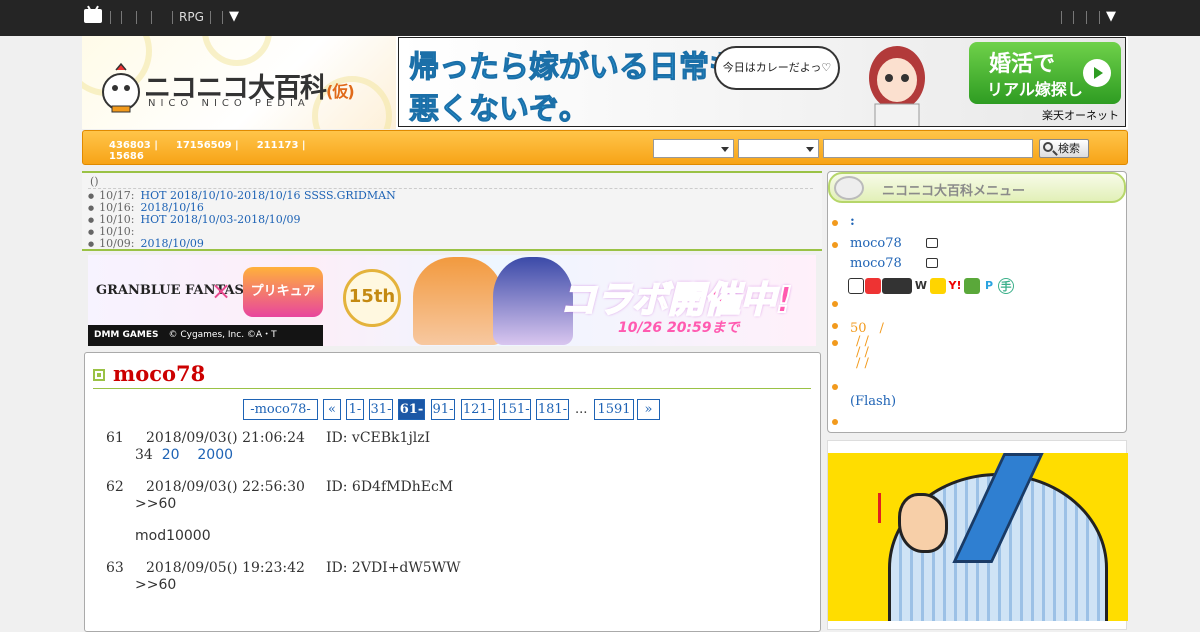  Describe the element at coordinates (393, 568) in the screenshot. I see `post-id: ID: 2VDI+dW5WW` at that location.